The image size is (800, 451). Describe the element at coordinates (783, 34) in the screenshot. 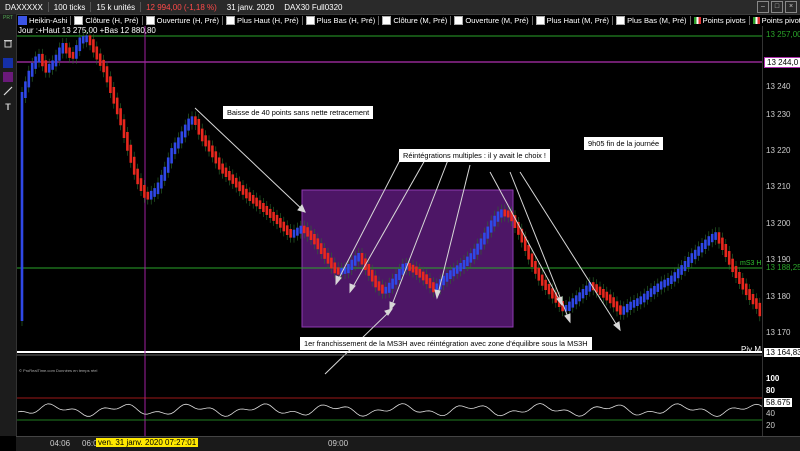

I see `high-tag: 13 257,00` at that location.